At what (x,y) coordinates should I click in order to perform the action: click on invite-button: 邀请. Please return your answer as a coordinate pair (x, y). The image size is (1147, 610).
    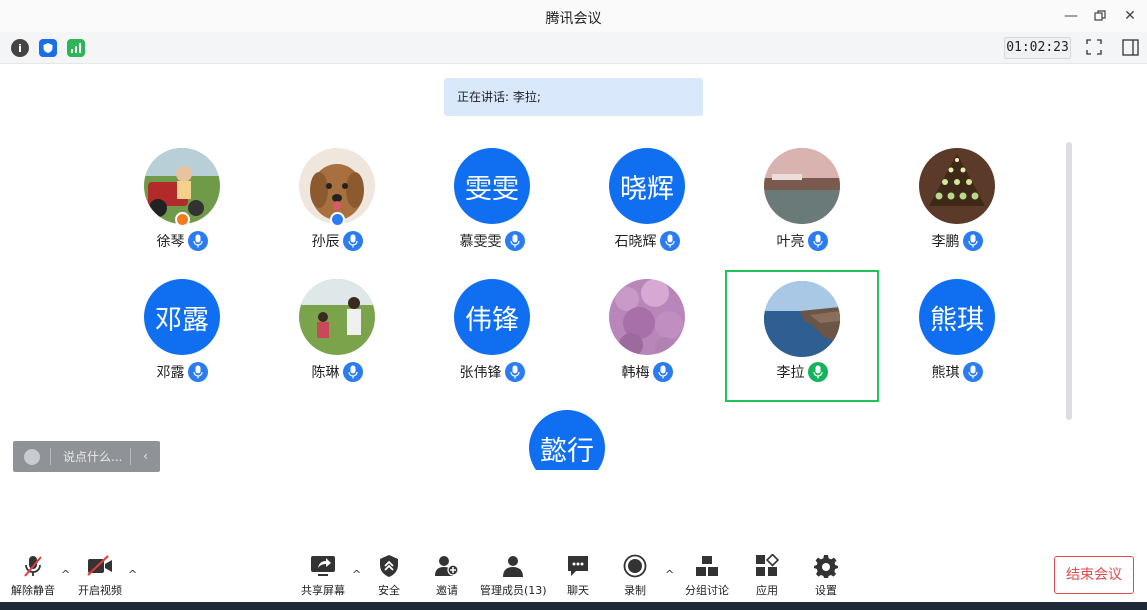
    Looking at the image, I should click on (447, 576).